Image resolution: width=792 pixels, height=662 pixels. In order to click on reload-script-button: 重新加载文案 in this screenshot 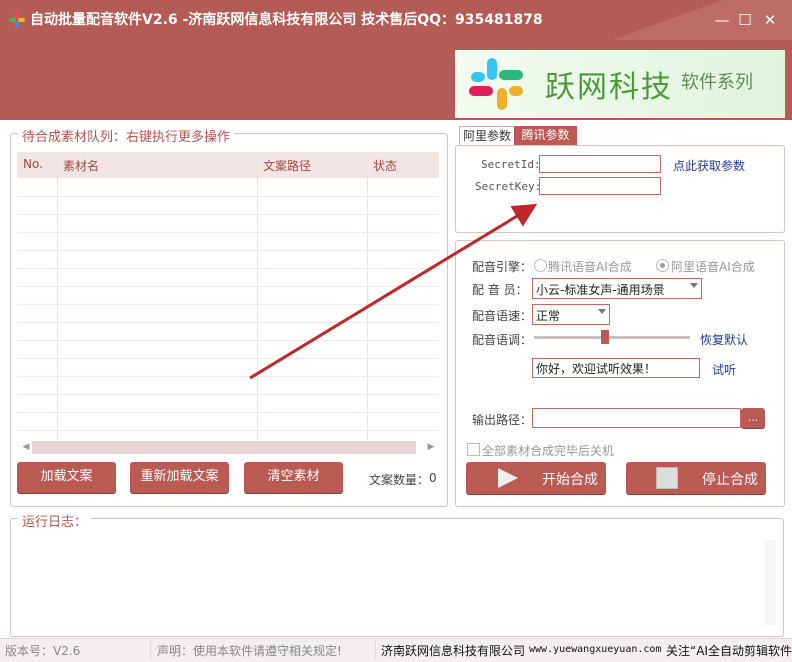, I will do `click(179, 477)`.